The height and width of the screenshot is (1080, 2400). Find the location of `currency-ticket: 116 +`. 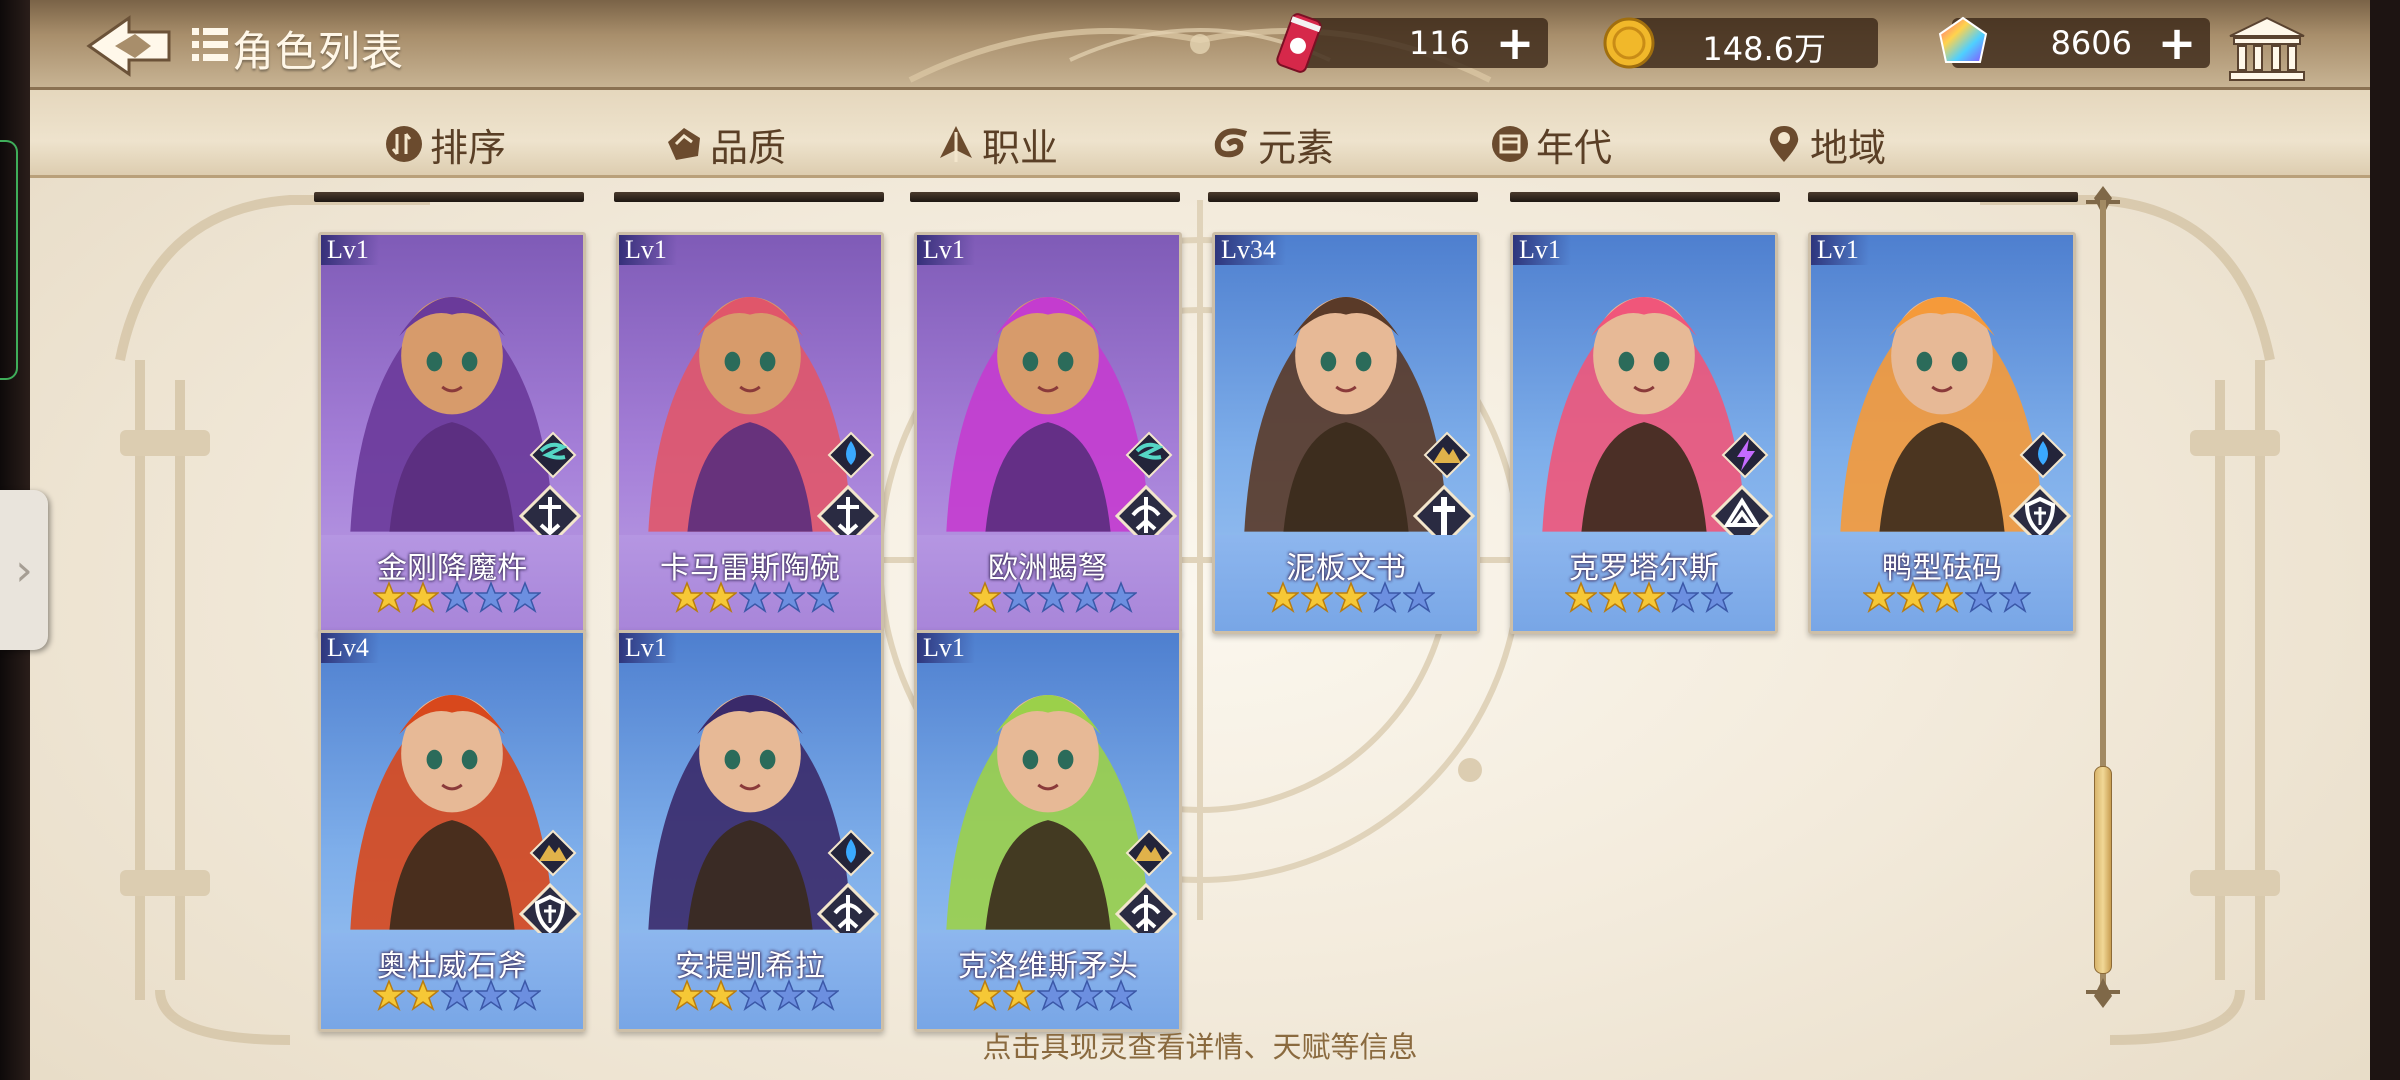

currency-ticket: 116 + is located at coordinates (1419, 43).